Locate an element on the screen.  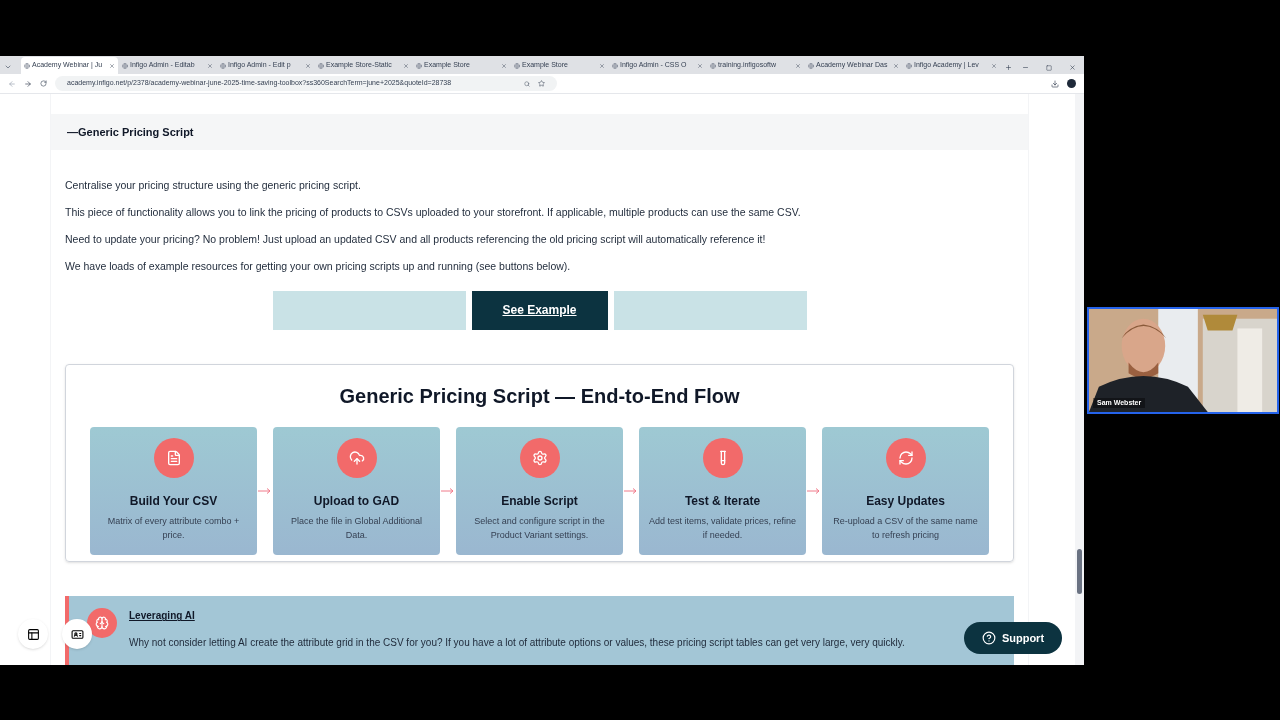
step-text: Re-upload a CSV of the same name to refresh pricing is located at coordinates (905, 528).